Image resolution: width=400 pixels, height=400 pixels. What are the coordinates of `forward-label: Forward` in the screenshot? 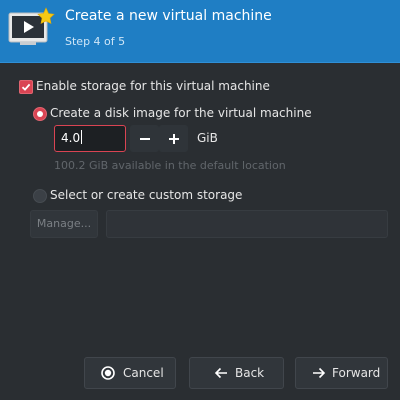 It's located at (356, 373).